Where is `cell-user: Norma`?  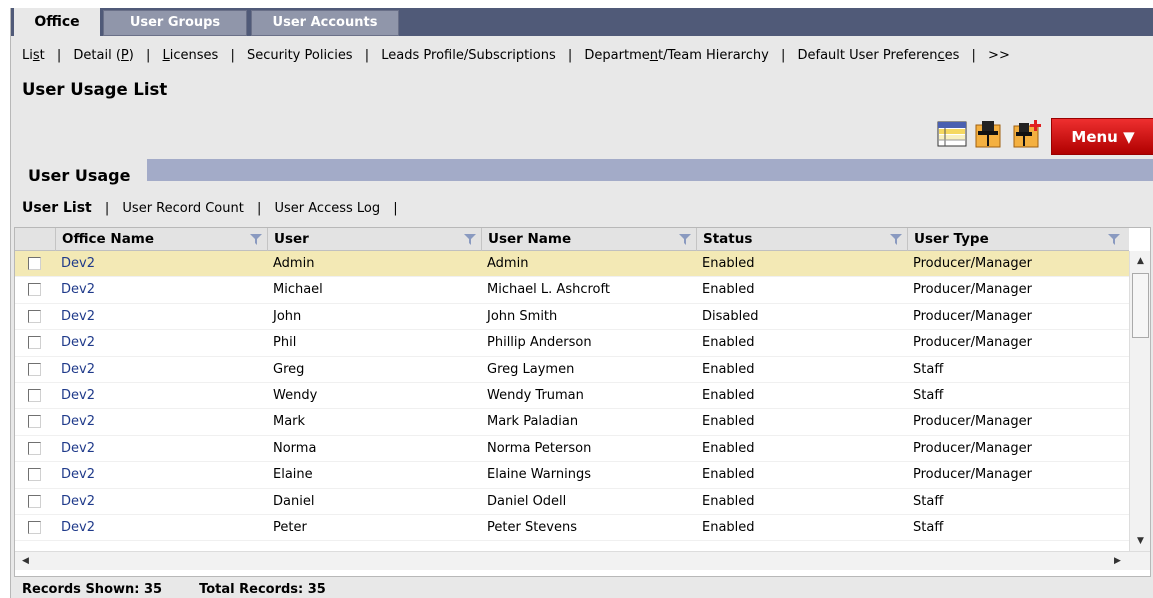
cell-user: Norma is located at coordinates (295, 448).